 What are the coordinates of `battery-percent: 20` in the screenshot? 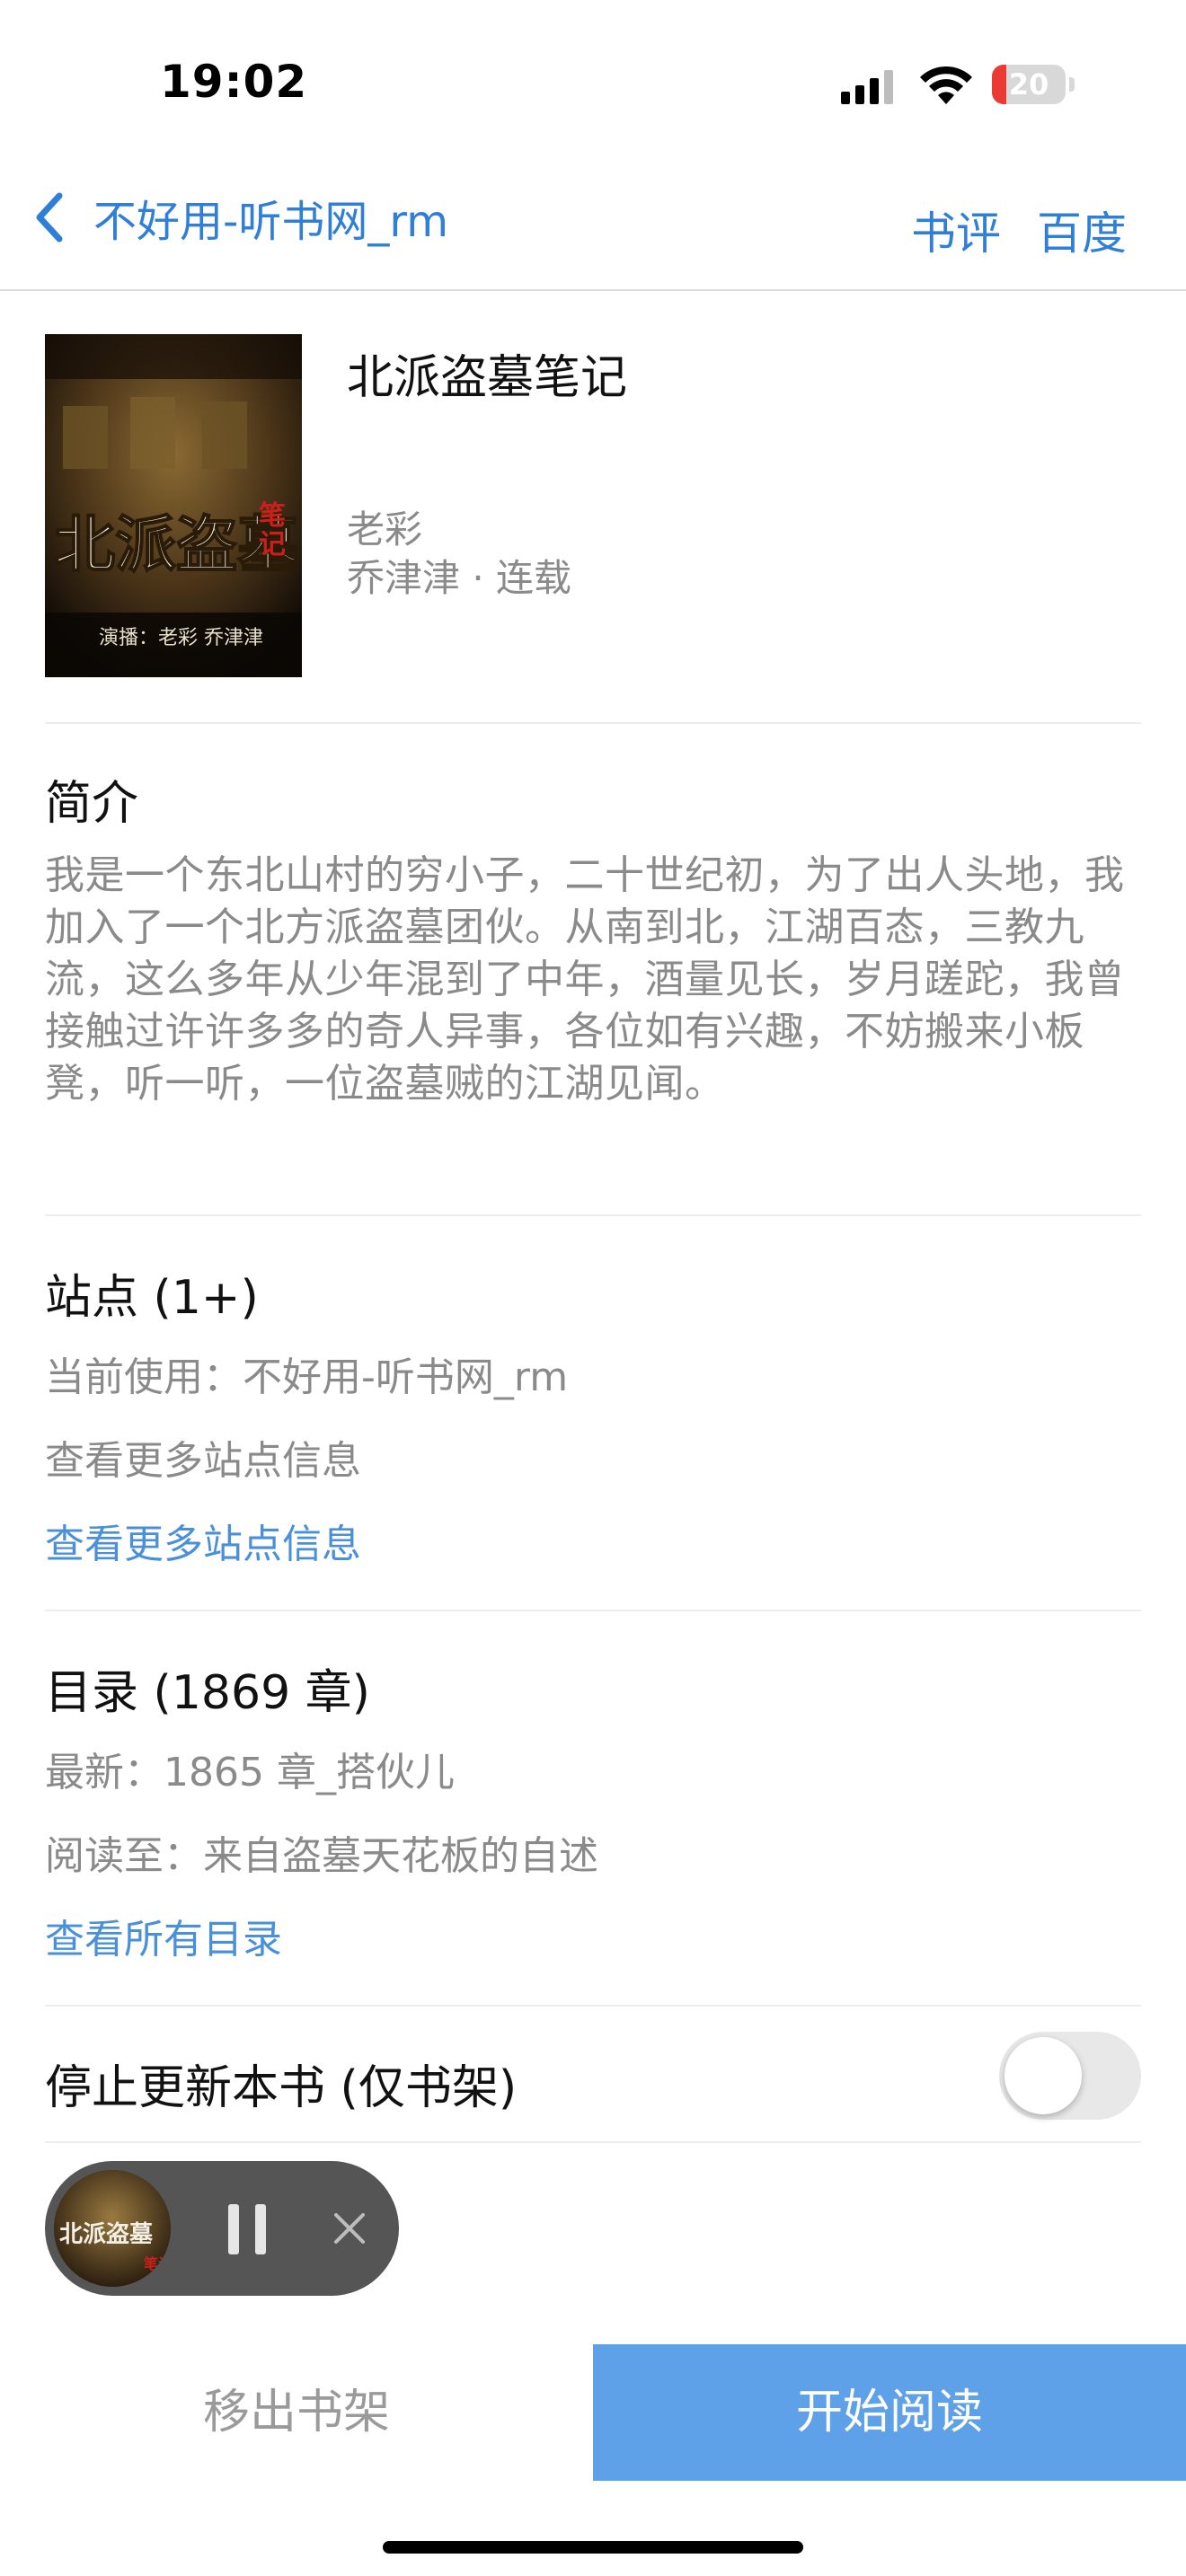 It's located at (1028, 84).